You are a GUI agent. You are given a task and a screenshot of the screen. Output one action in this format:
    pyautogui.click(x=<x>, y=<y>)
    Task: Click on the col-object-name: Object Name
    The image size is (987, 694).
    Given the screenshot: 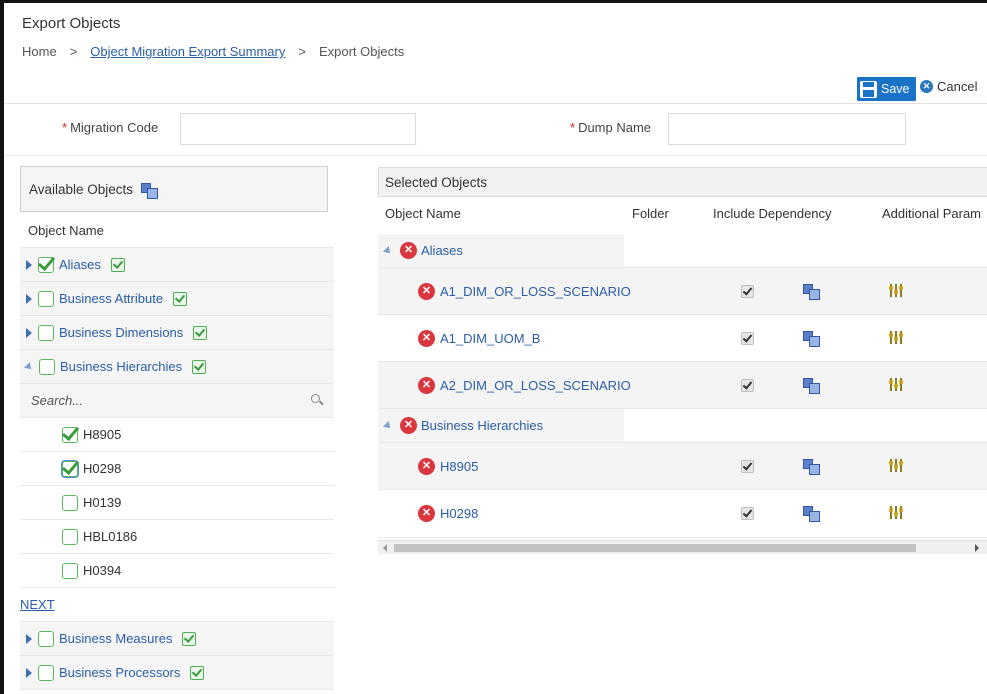 What is the action you would take?
    pyautogui.click(x=423, y=213)
    